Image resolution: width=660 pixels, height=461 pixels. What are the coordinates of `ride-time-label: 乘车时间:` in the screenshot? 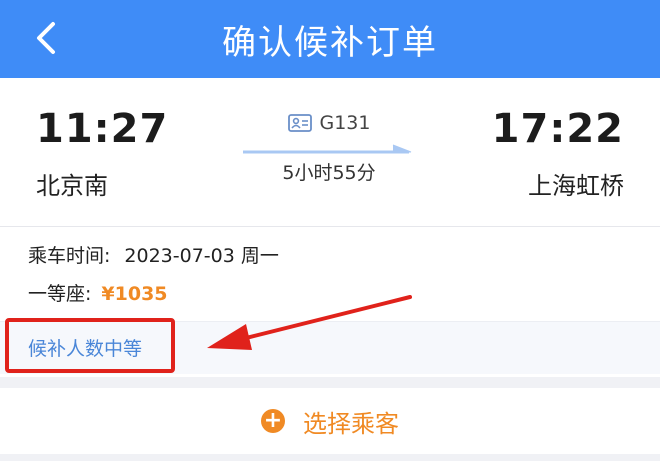 It's located at (69, 256).